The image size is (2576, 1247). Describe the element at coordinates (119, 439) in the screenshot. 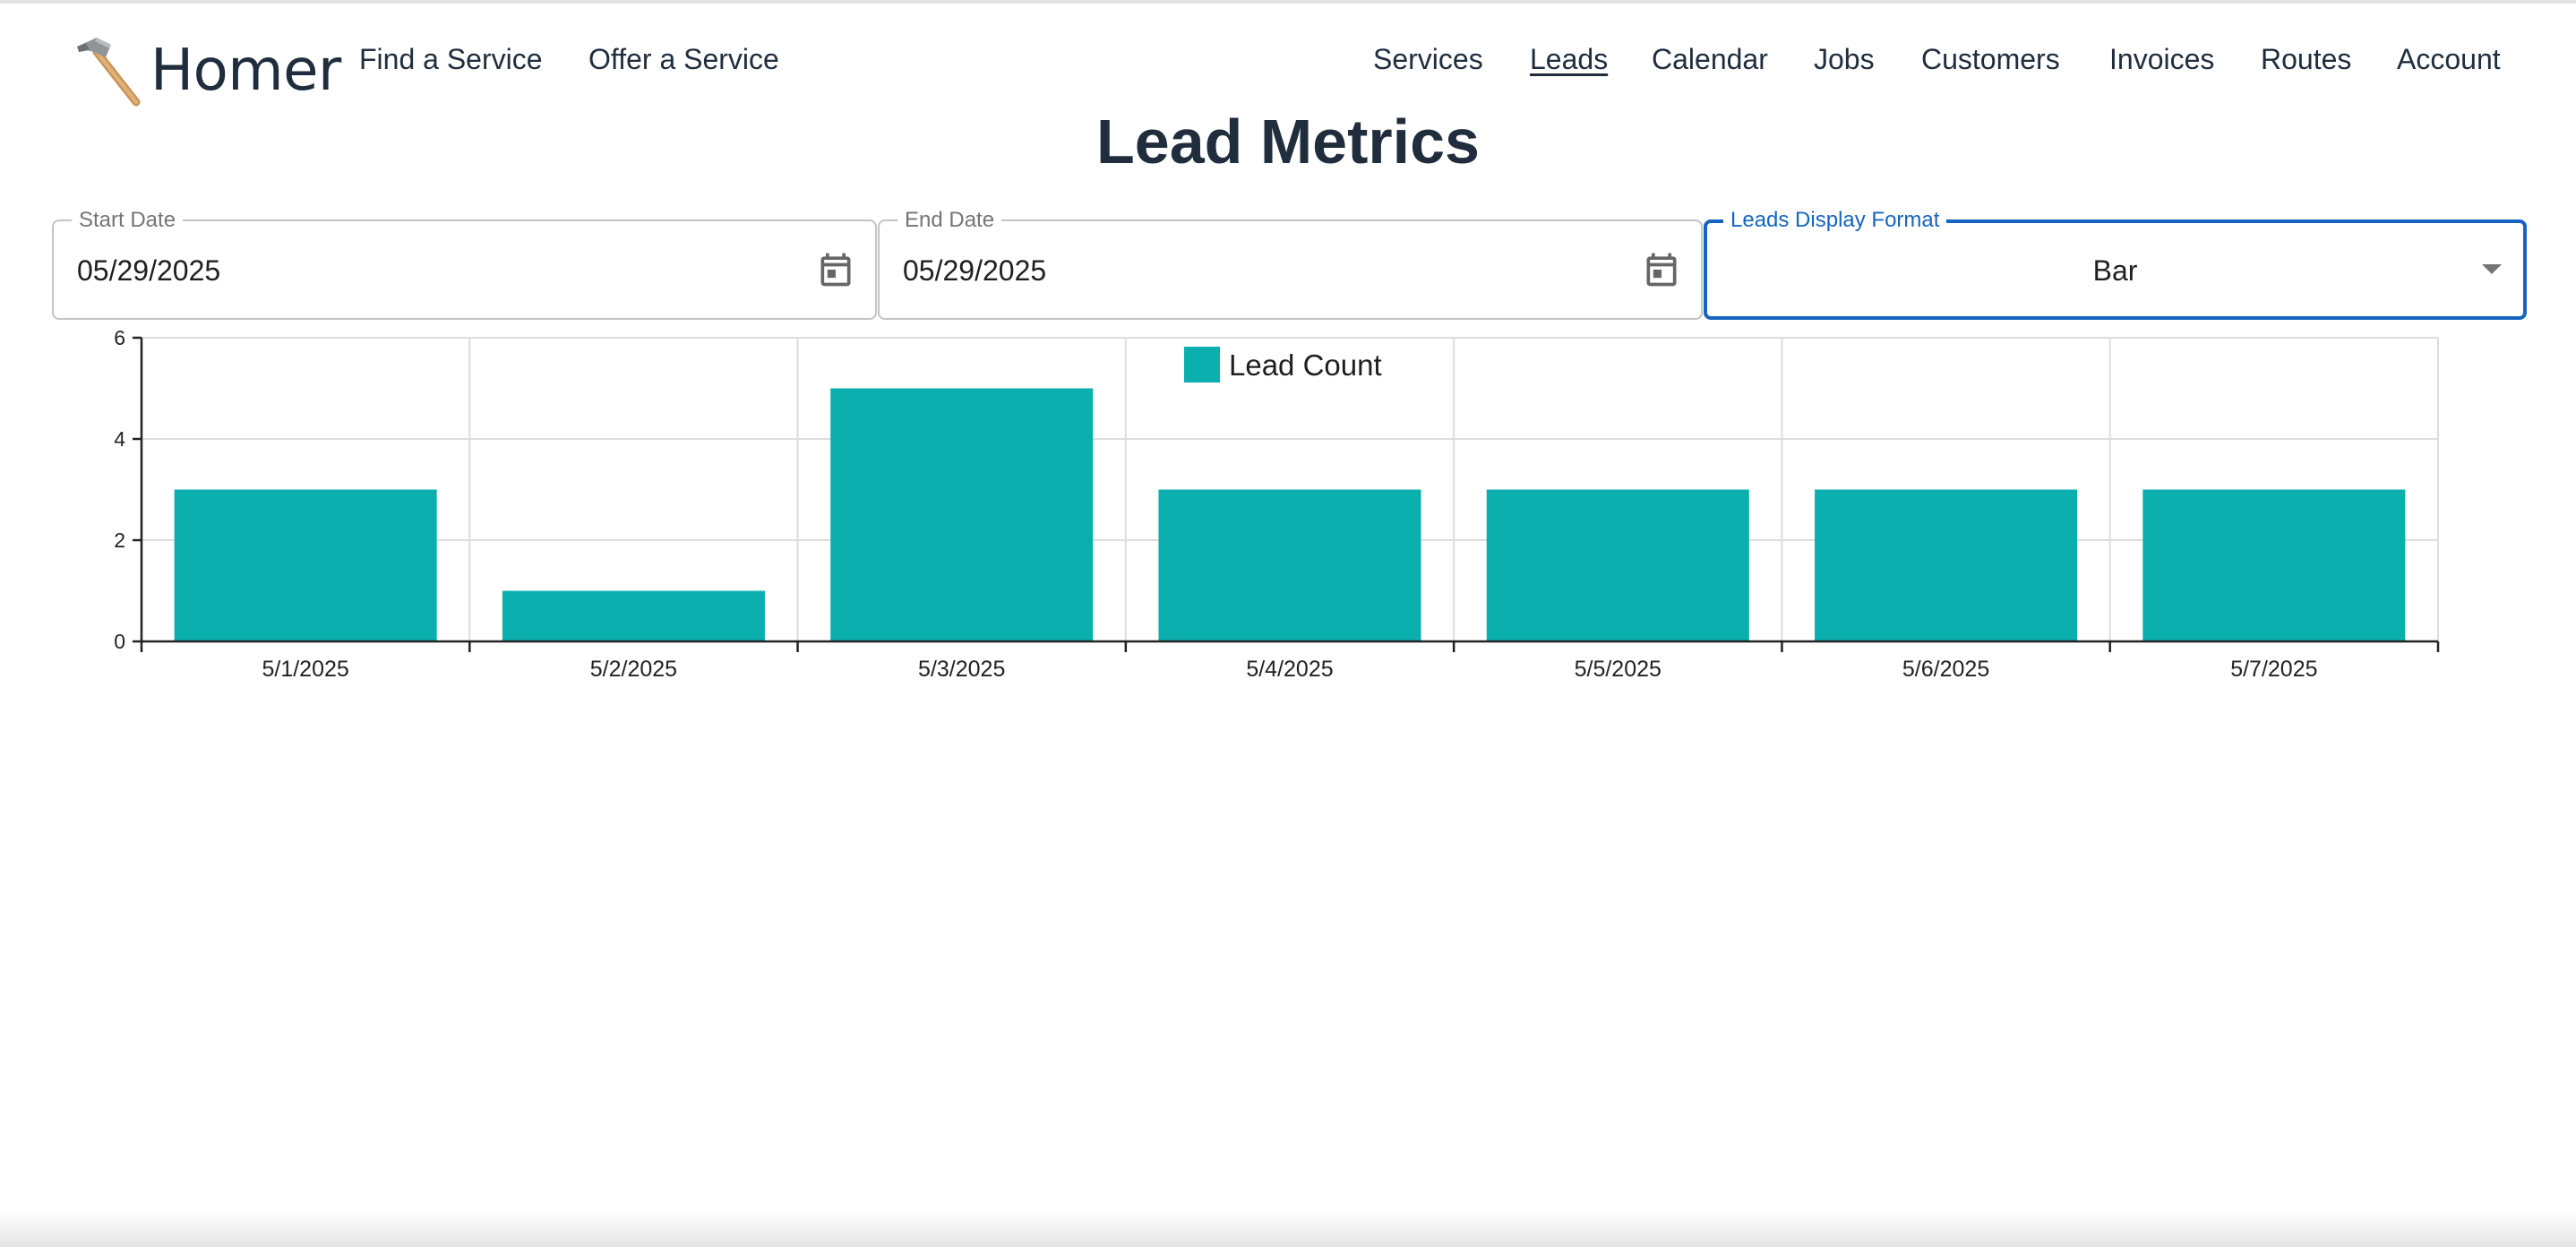

I see `y-tick-label: 4` at that location.